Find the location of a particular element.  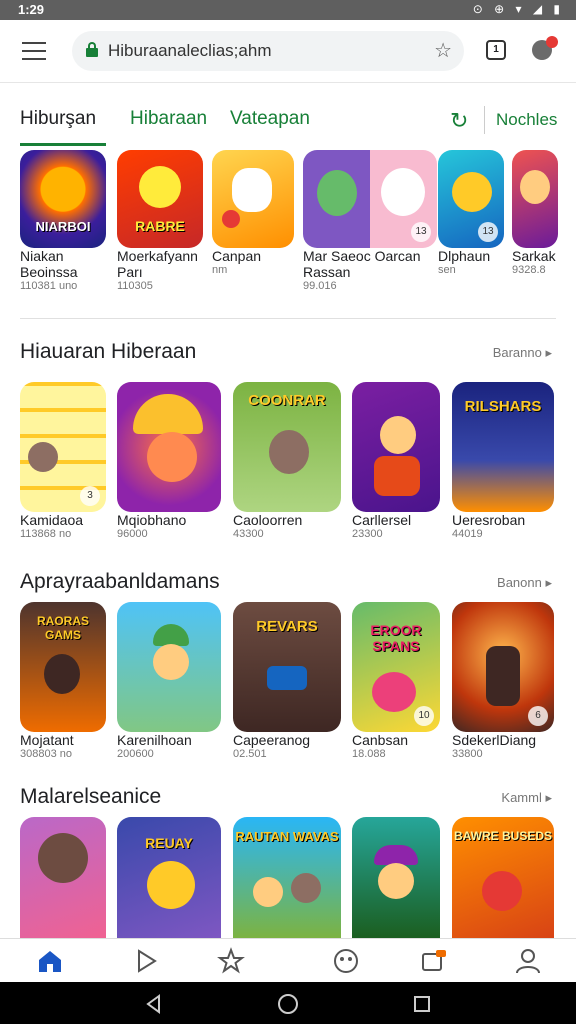

app-icon: NIARBOI is located at coordinates (63, 199).